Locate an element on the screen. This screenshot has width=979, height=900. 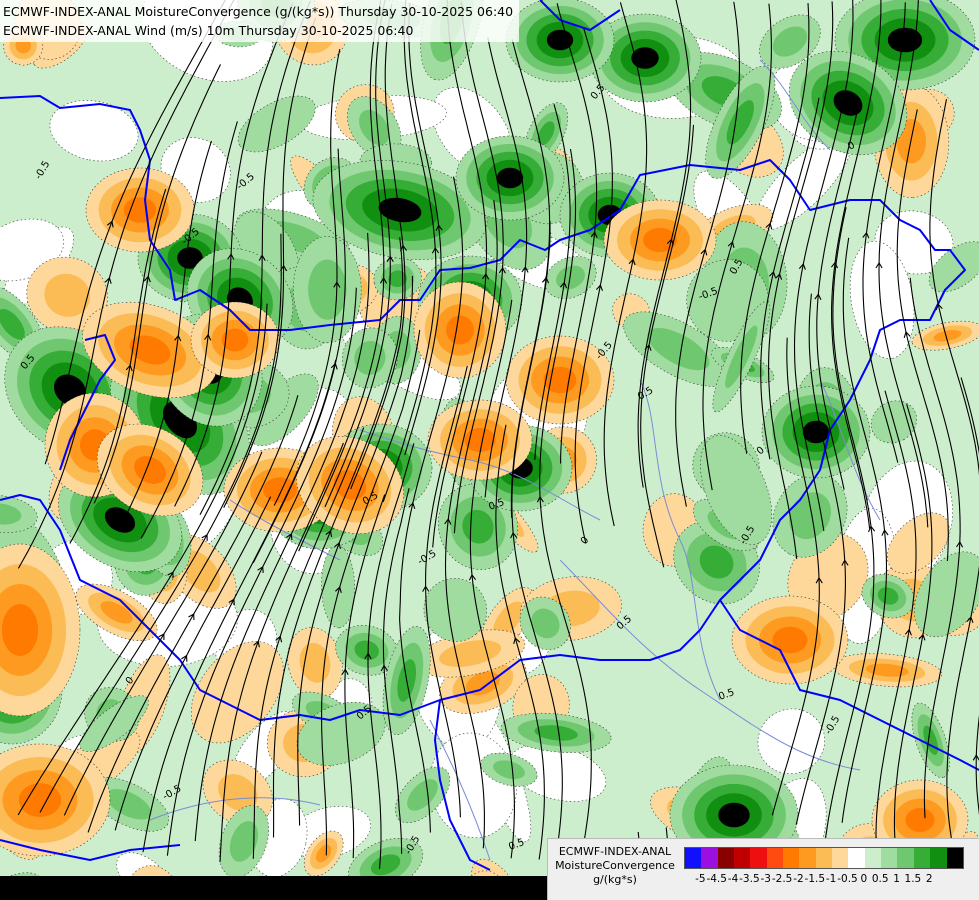
legend-tick: -5 is located at coordinates (700, 879).